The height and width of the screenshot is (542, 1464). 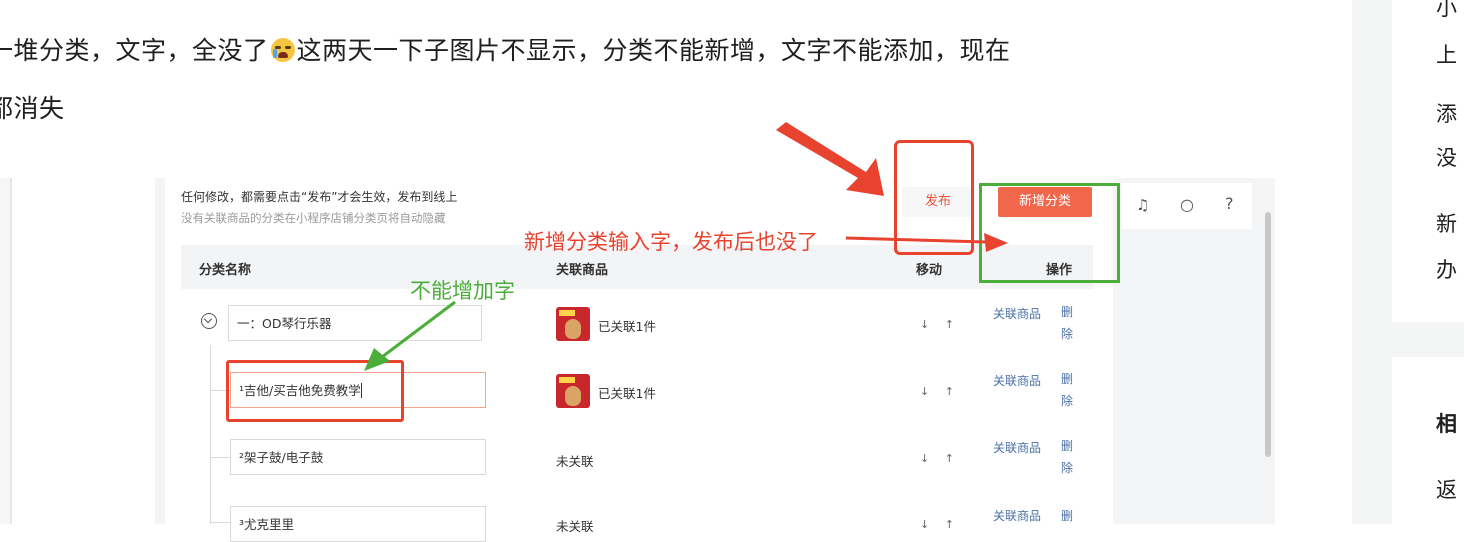 I want to click on sidebar-text: 添, so click(x=1446, y=114).